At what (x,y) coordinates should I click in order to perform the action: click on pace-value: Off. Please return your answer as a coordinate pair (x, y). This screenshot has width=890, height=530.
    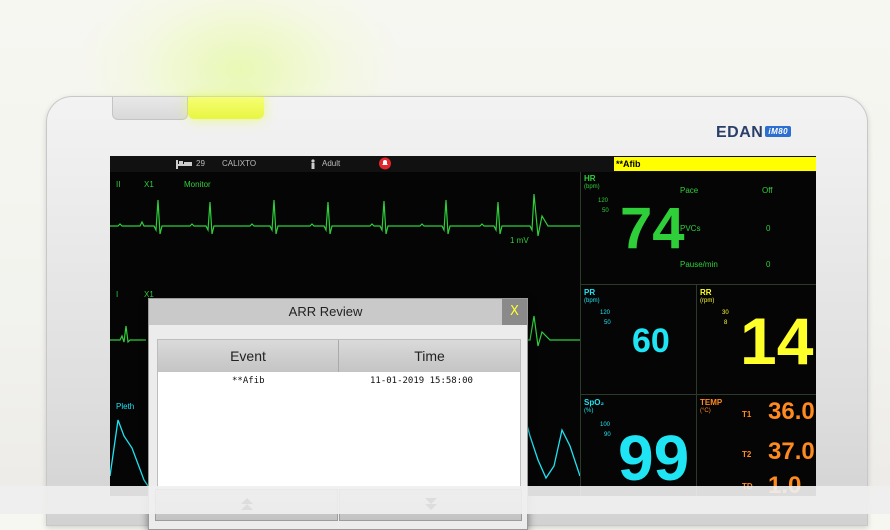
    Looking at the image, I should click on (767, 190).